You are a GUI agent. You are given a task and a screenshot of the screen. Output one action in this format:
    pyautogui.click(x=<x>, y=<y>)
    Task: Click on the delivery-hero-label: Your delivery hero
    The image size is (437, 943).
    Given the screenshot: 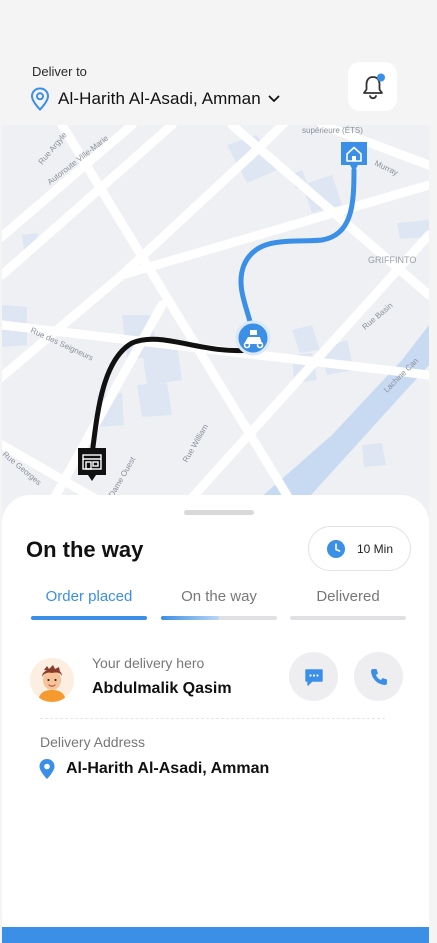 What is the action you would take?
    pyautogui.click(x=148, y=663)
    